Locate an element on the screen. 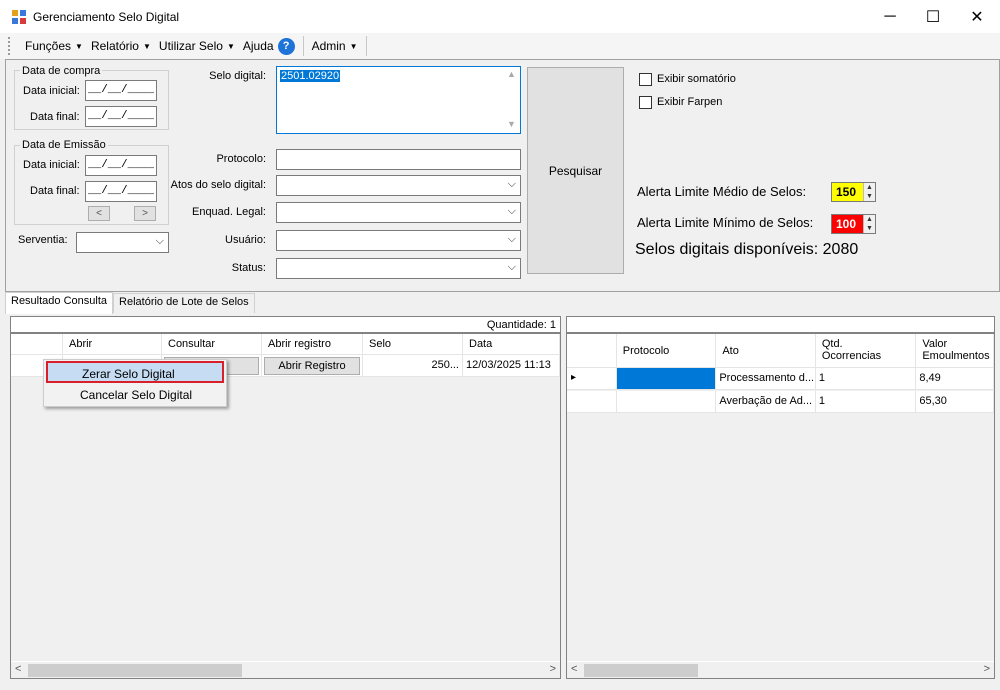 This screenshot has width=1000, height=690. exibir-farpen-checkbox is located at coordinates (645, 102).